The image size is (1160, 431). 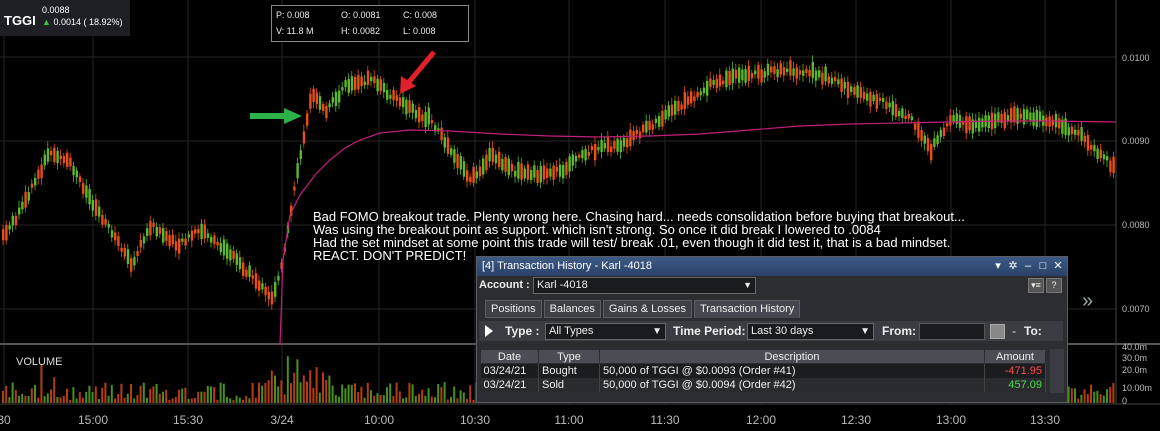 I want to click on x-axis-label: 10:30, so click(x=475, y=420).